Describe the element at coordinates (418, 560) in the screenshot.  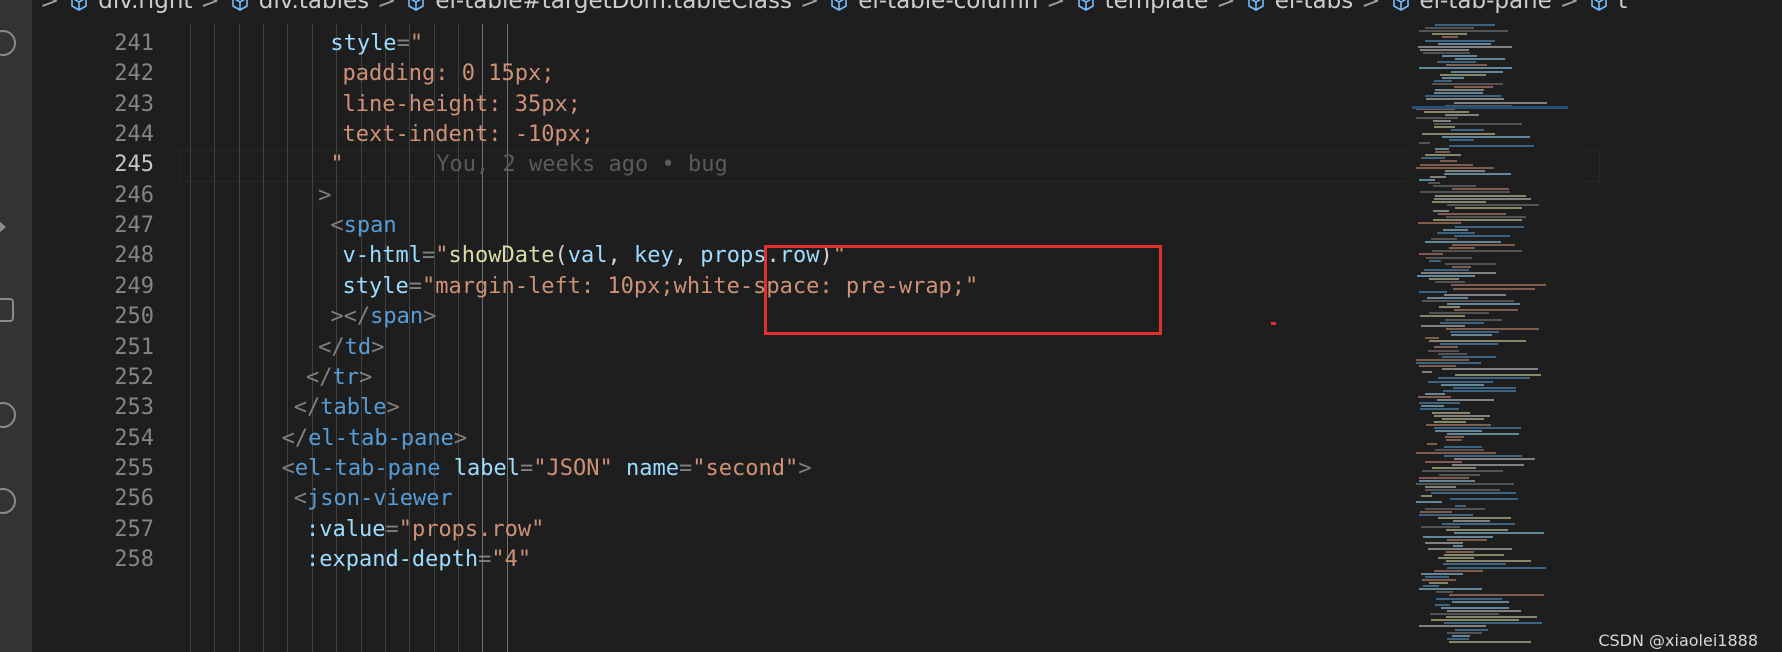
I see `code-line: :expand-depth="4"` at that location.